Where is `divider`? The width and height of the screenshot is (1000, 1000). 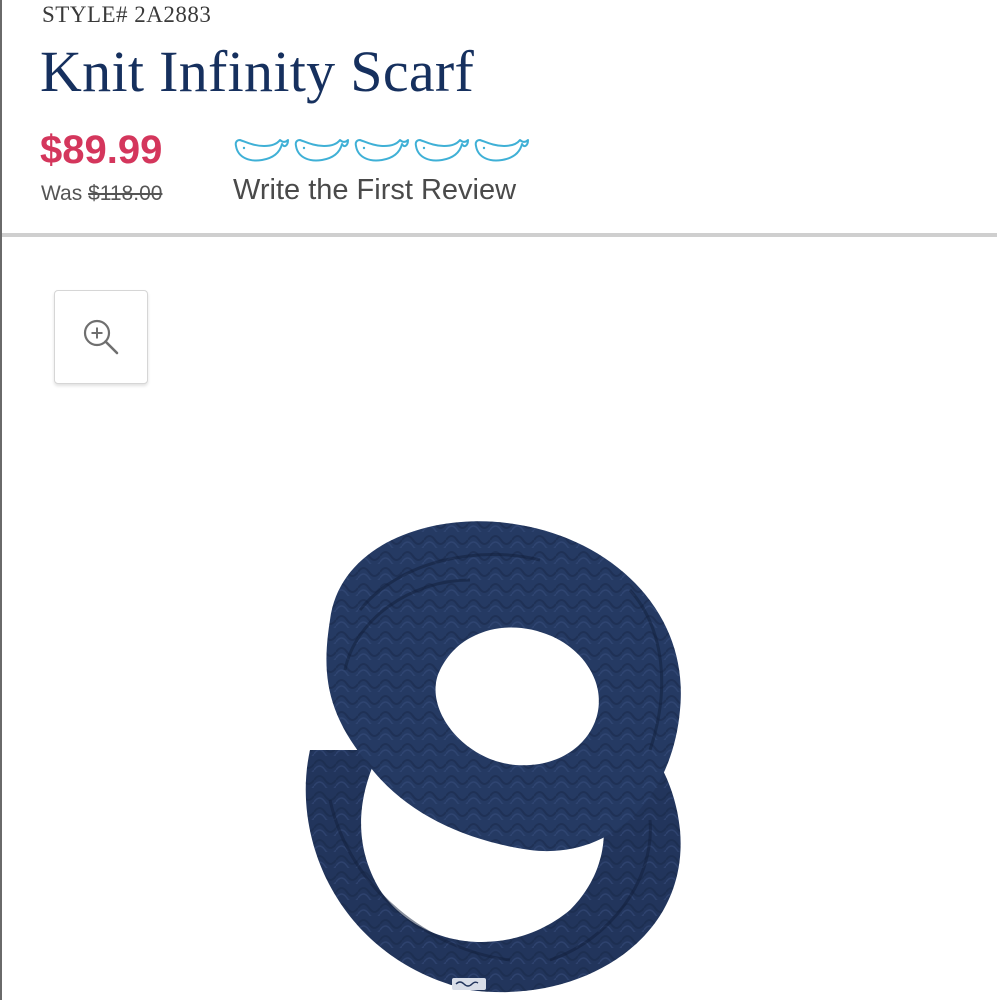 divider is located at coordinates (499, 235).